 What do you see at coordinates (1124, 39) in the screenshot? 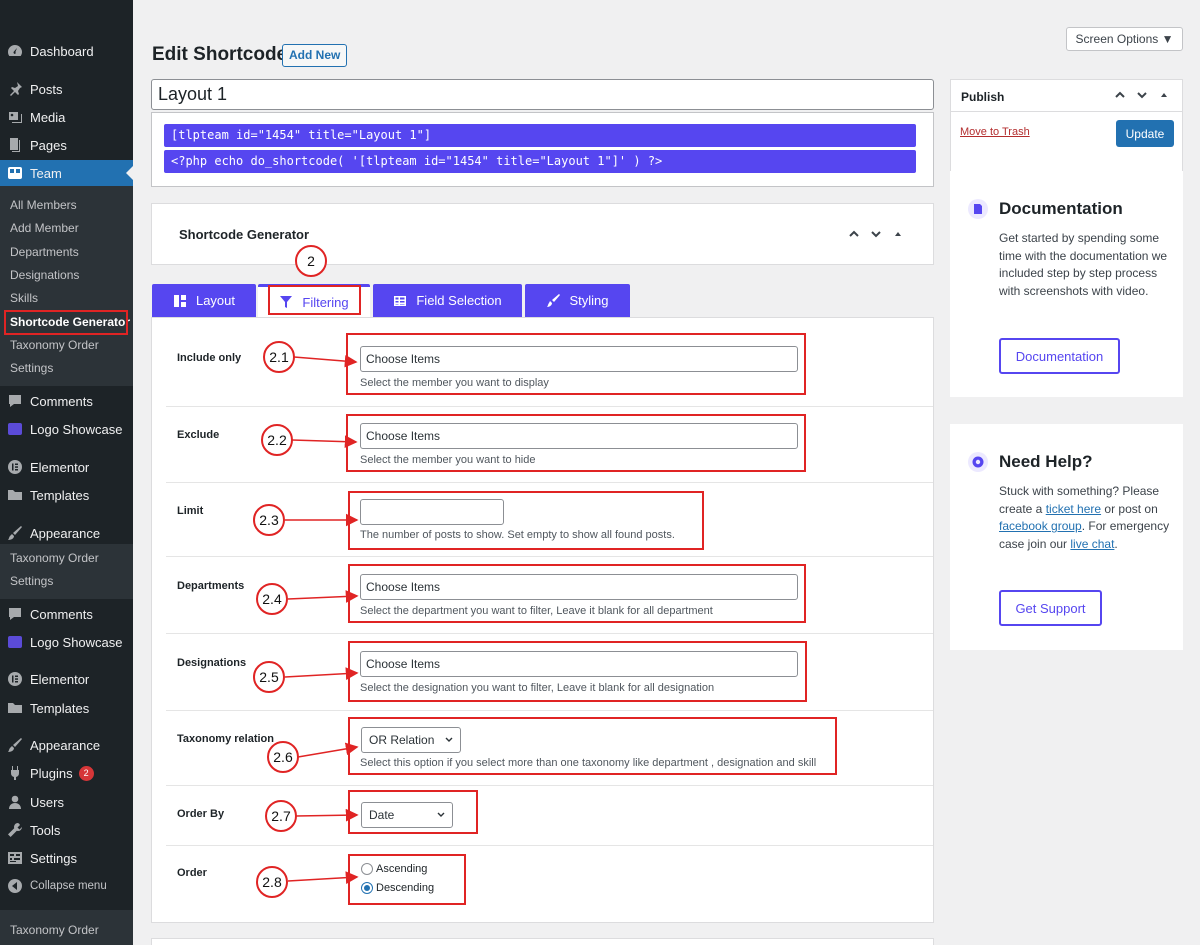
I see `screen-options-button: Screen Options ▼` at bounding box center [1124, 39].